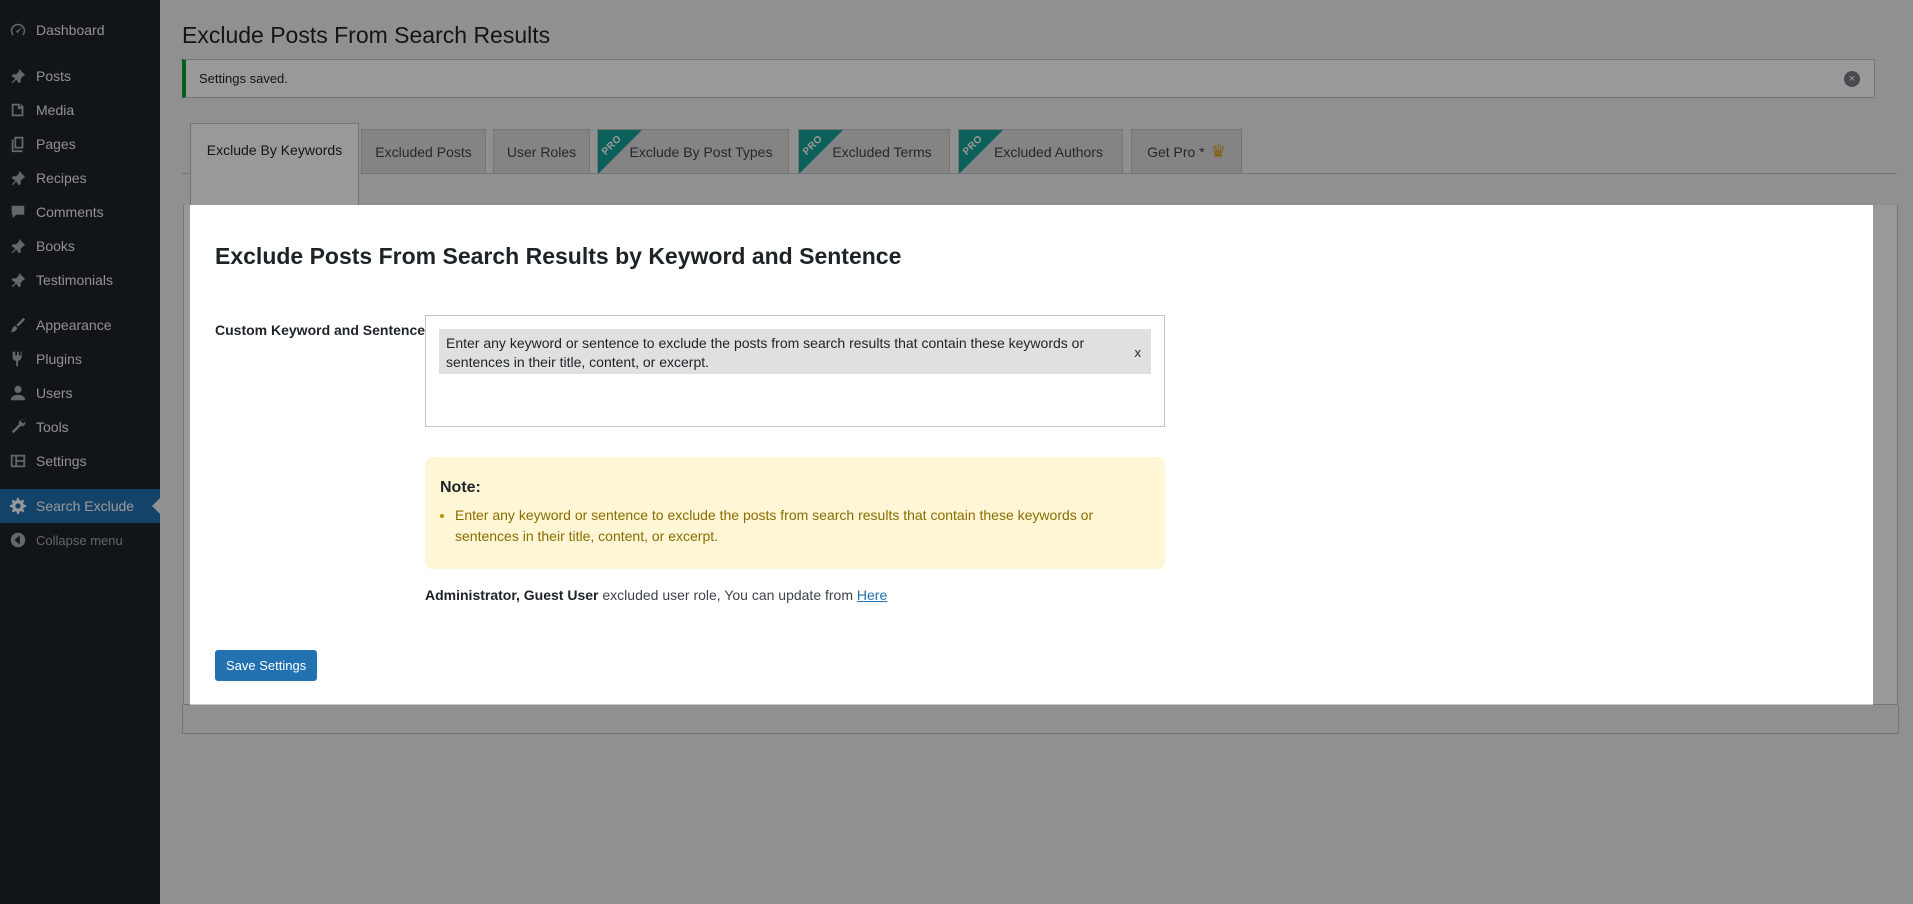 The image size is (1913, 904). I want to click on sidebar-item-label: Testimonials, so click(75, 280).